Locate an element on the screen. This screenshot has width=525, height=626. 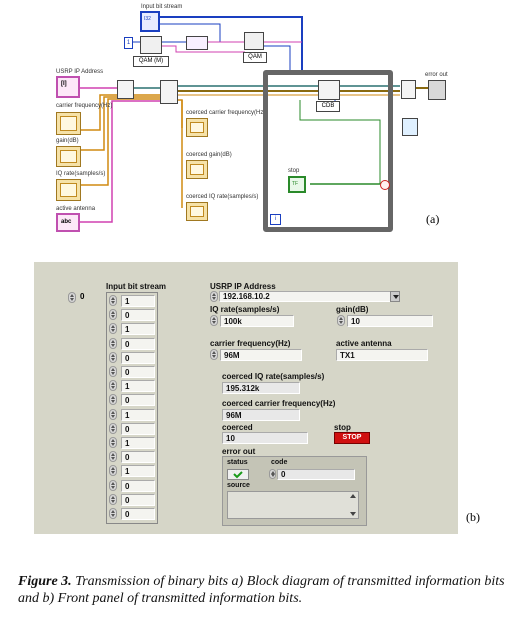
iq-rate-label: IQ rate(samples/s) is located at coordinates (81, 174).